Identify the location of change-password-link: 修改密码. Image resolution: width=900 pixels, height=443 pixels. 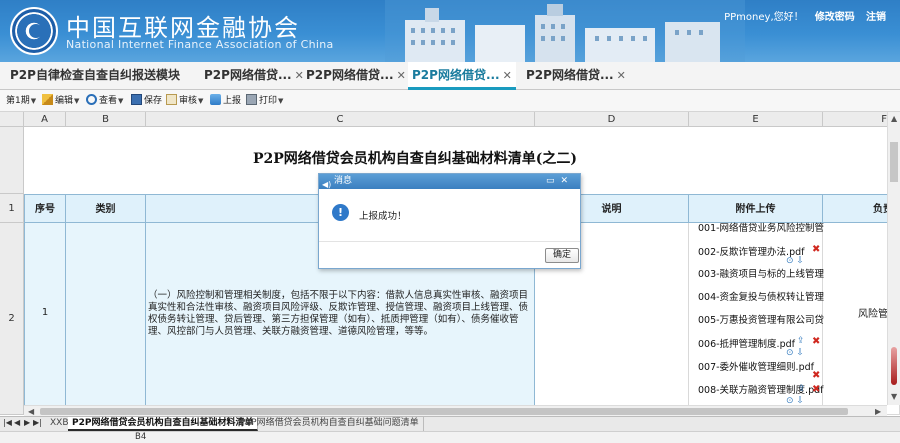
(835, 17).